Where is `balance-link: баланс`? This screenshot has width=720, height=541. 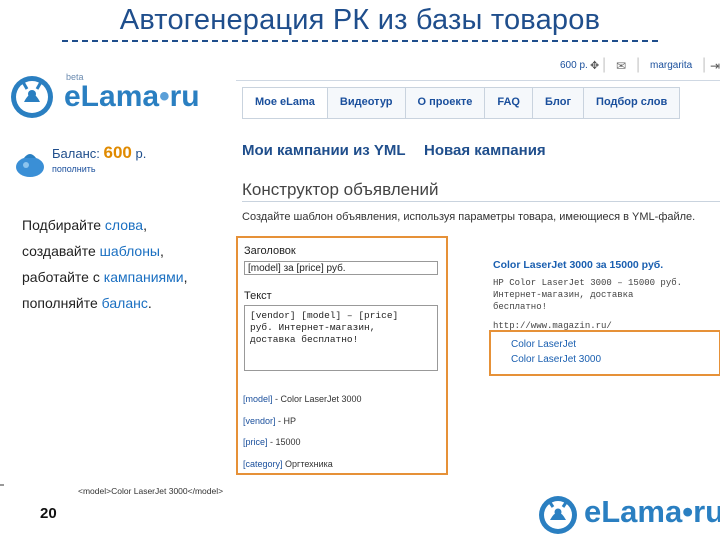
balance-link: баланс is located at coordinates (125, 303).